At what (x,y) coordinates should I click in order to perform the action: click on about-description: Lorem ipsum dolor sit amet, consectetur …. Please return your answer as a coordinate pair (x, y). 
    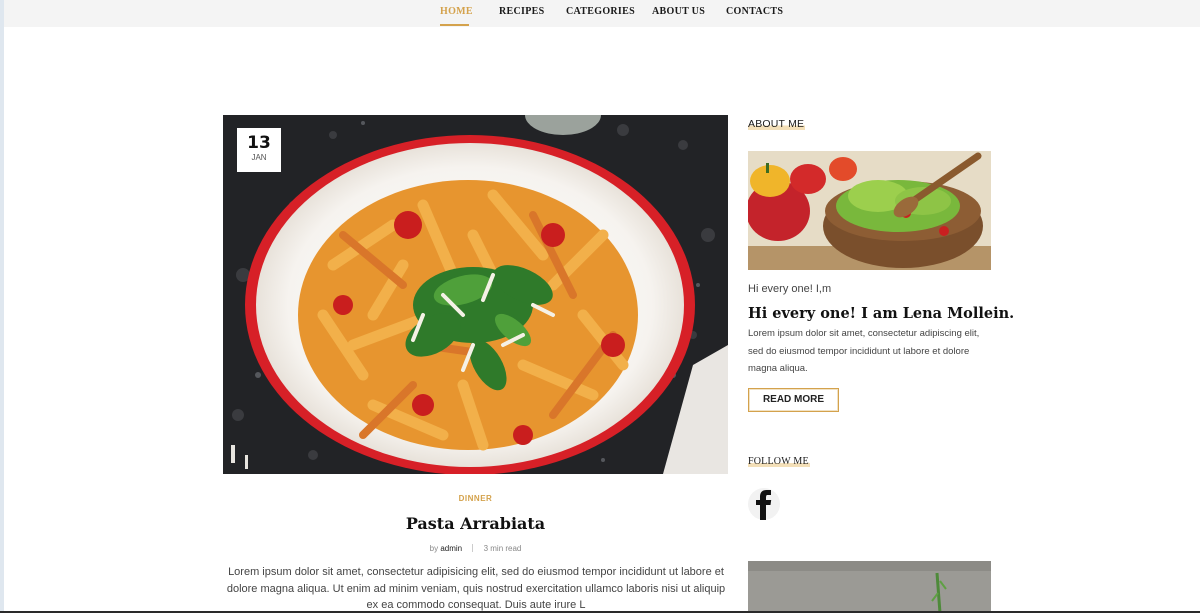
    Looking at the image, I should click on (864, 351).